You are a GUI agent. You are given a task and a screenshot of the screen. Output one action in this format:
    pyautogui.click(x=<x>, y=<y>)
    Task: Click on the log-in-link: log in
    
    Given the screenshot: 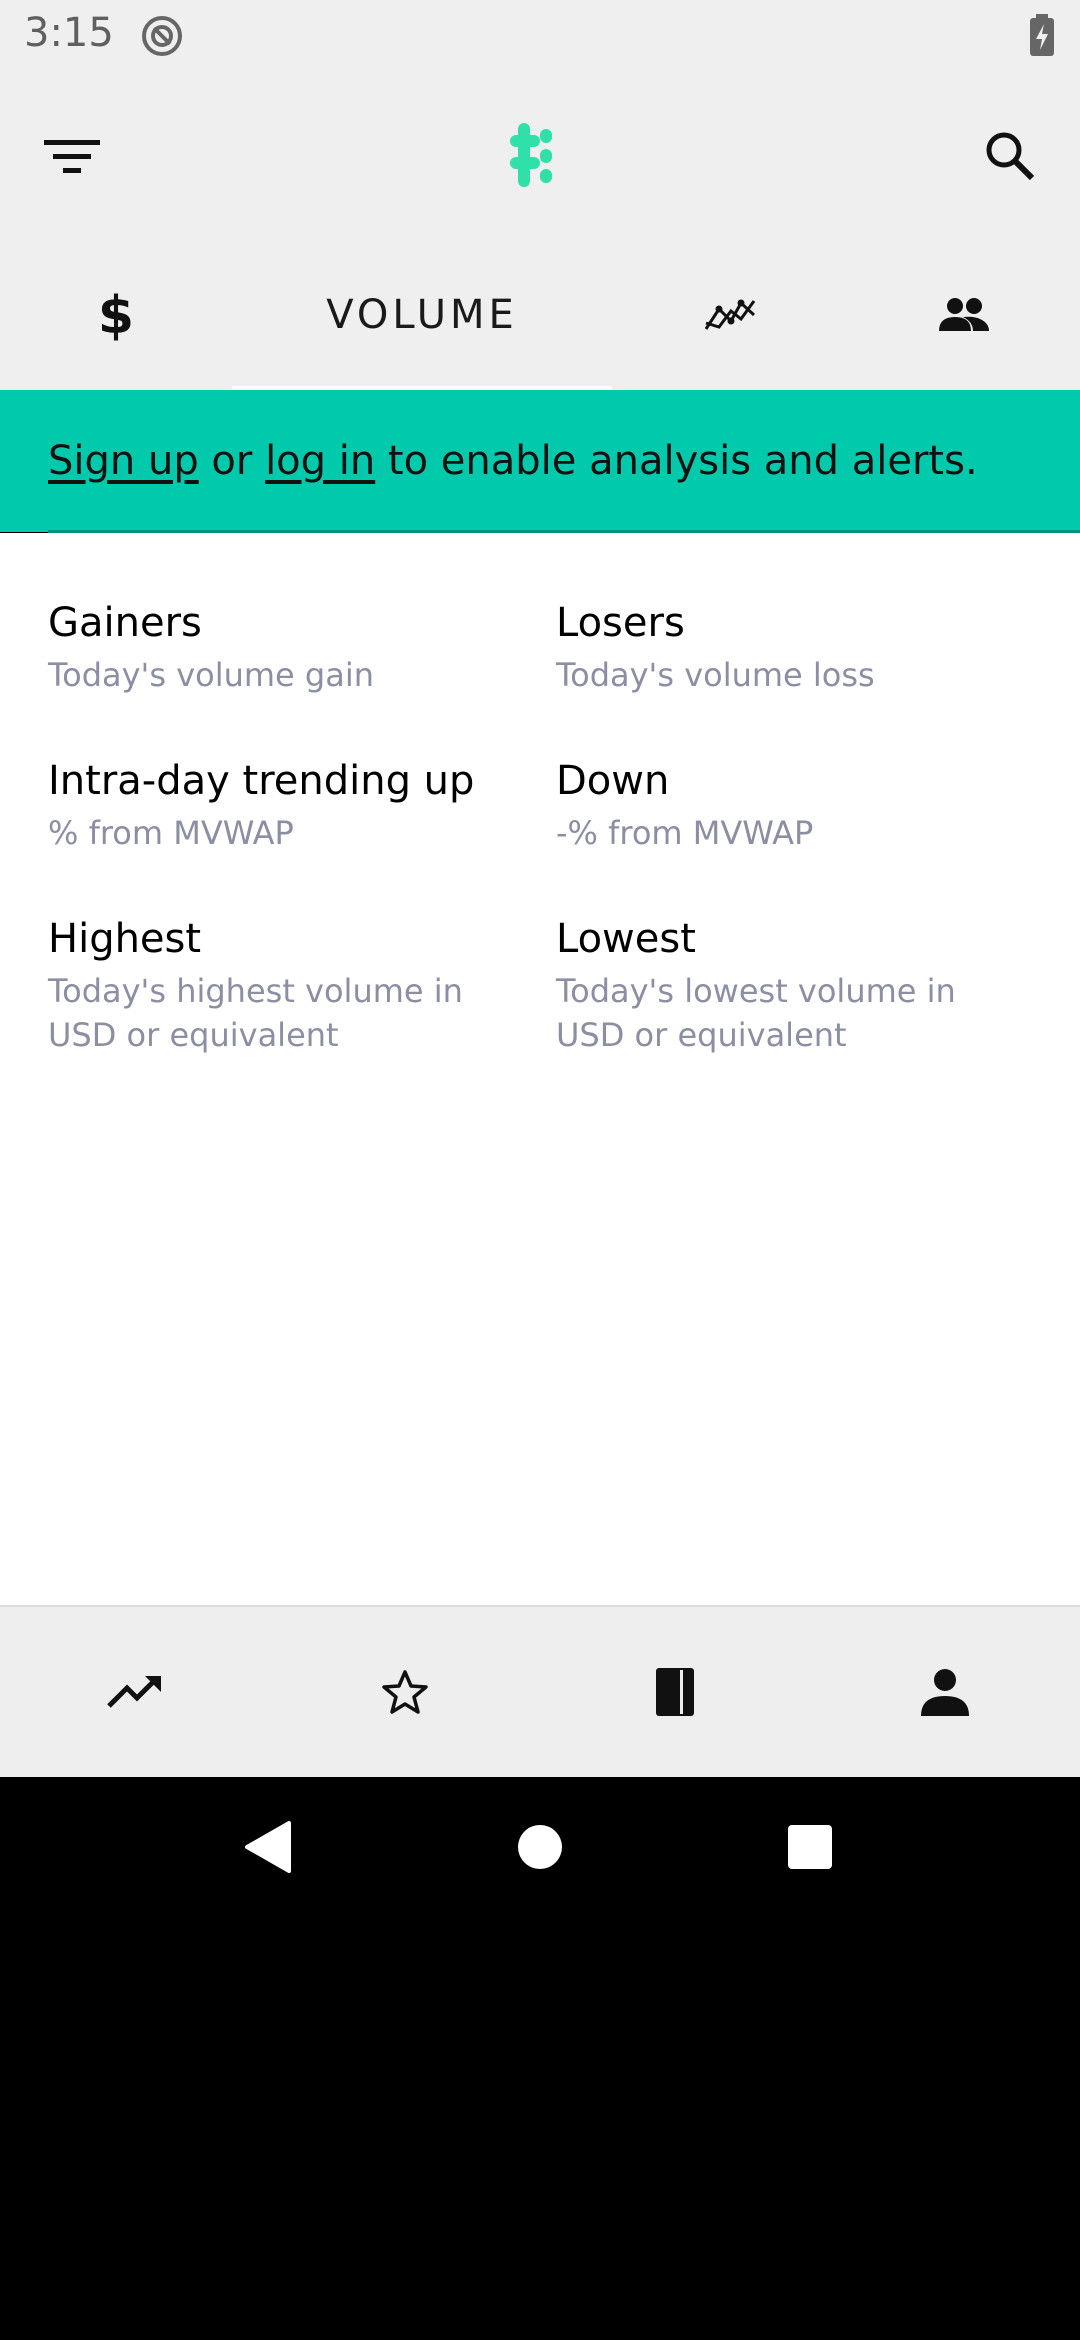 What is the action you would take?
    pyautogui.click(x=320, y=461)
    